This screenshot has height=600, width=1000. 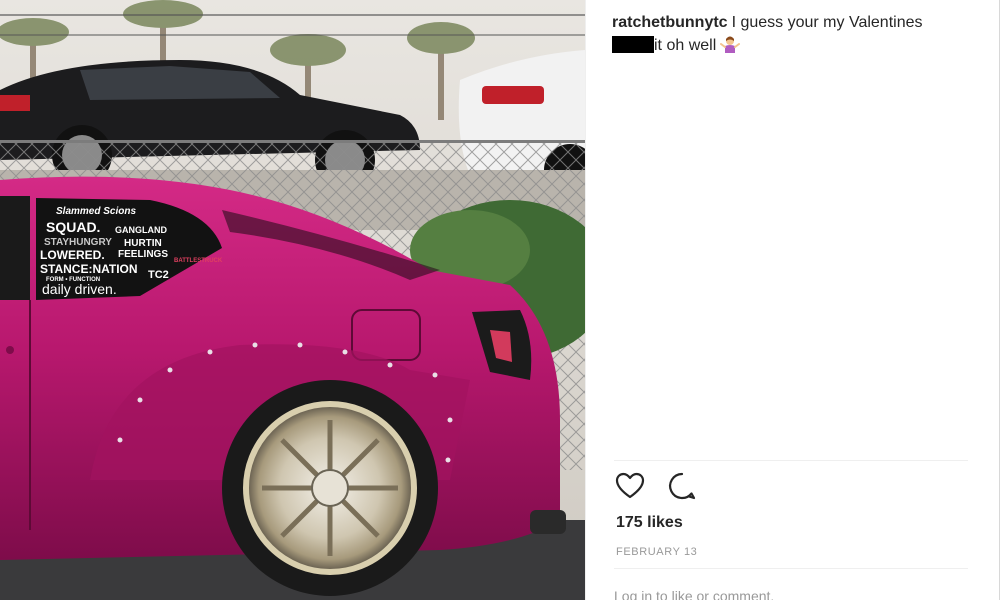 I want to click on sticker-battlestruck: BATTLESTRUCK, so click(x=198, y=261).